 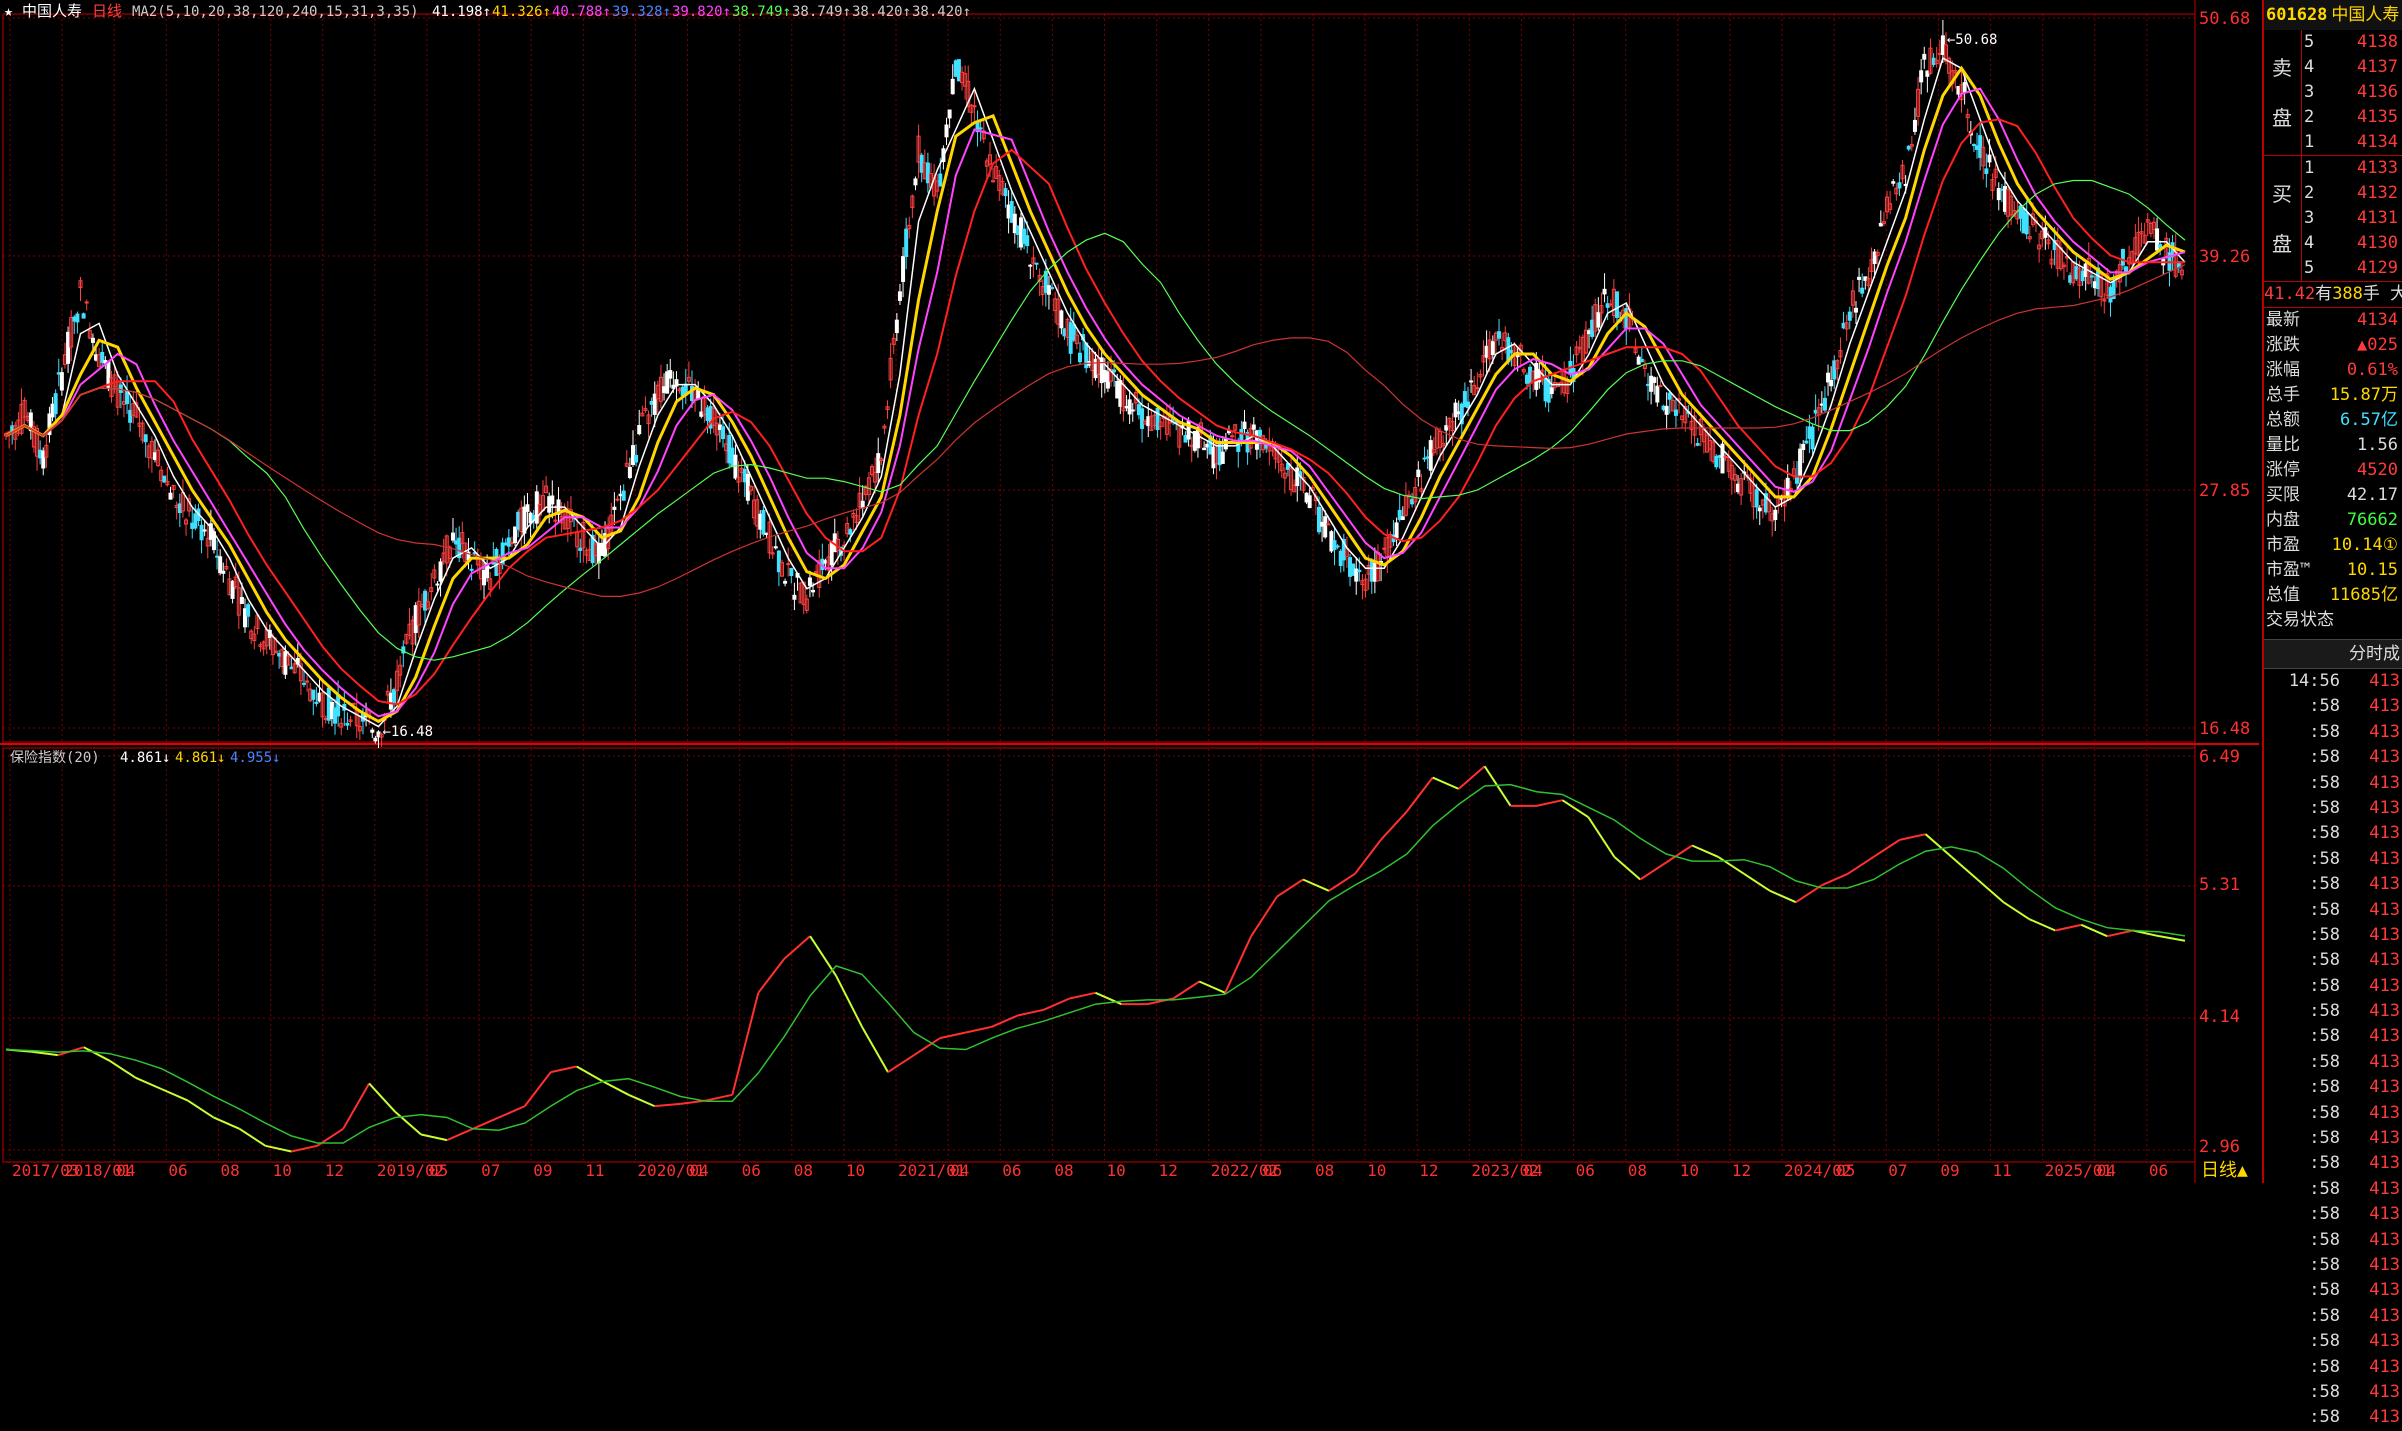 What do you see at coordinates (2297, 15) in the screenshot?
I see `stock-code: 601628` at bounding box center [2297, 15].